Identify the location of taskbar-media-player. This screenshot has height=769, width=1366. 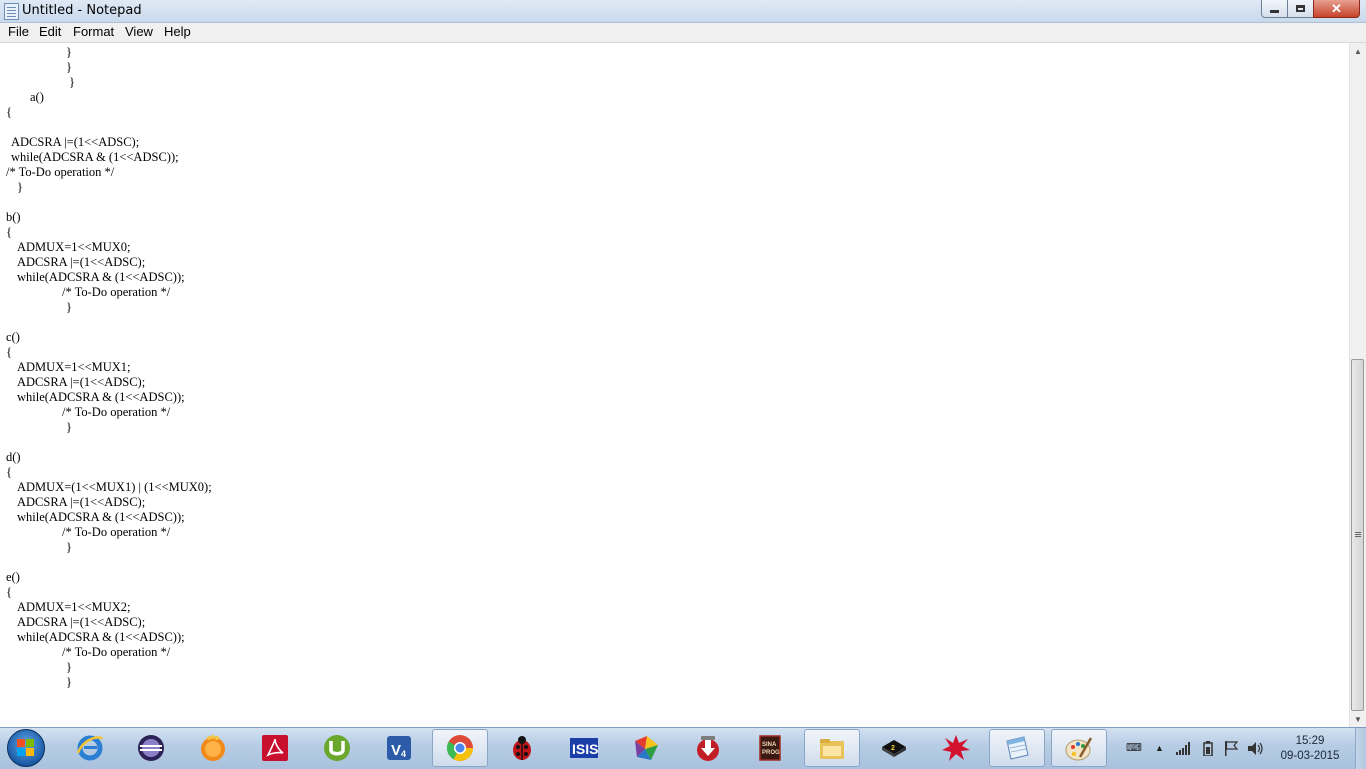
(213, 748).